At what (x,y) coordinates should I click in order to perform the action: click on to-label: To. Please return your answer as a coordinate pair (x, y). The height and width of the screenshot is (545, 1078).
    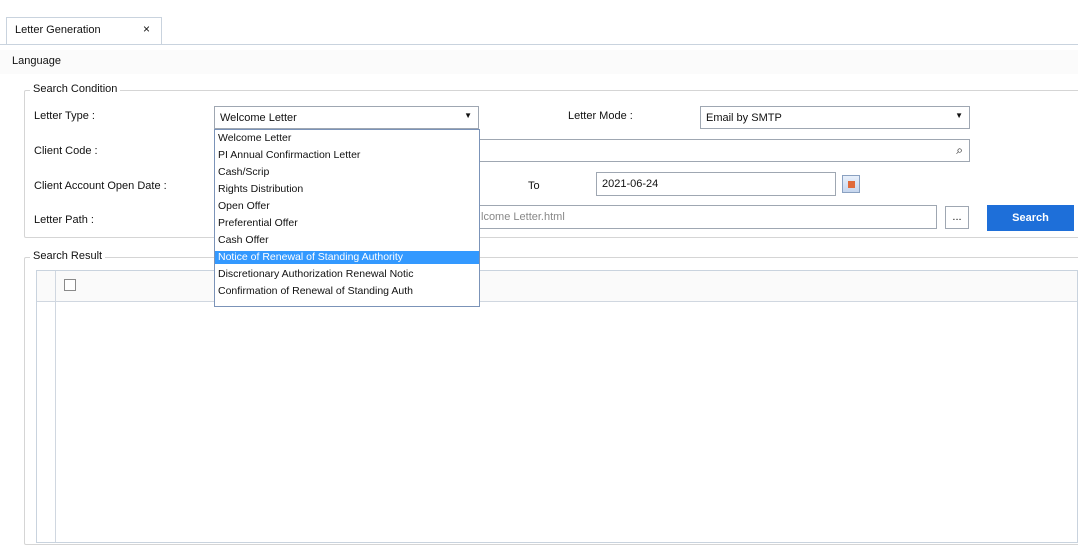
    Looking at the image, I should click on (534, 186).